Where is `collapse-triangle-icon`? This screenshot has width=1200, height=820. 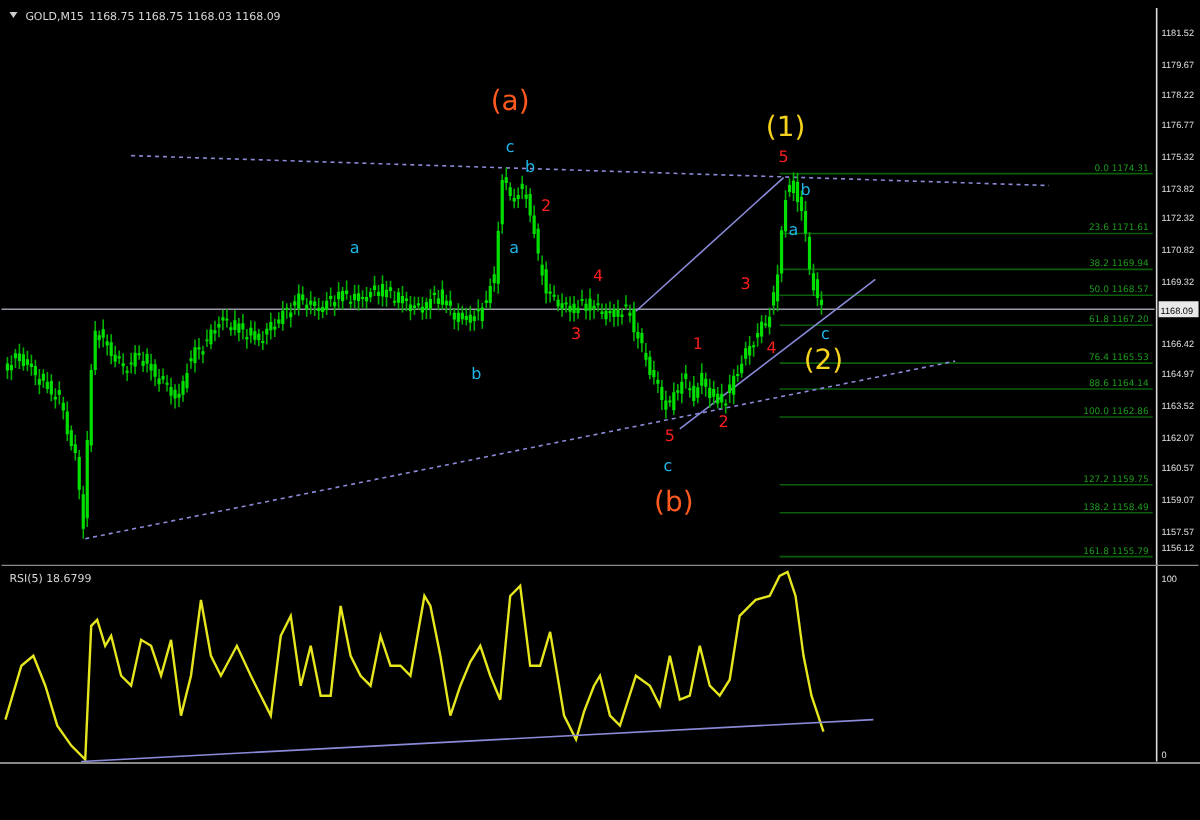
collapse-triangle-icon is located at coordinates (13, 14).